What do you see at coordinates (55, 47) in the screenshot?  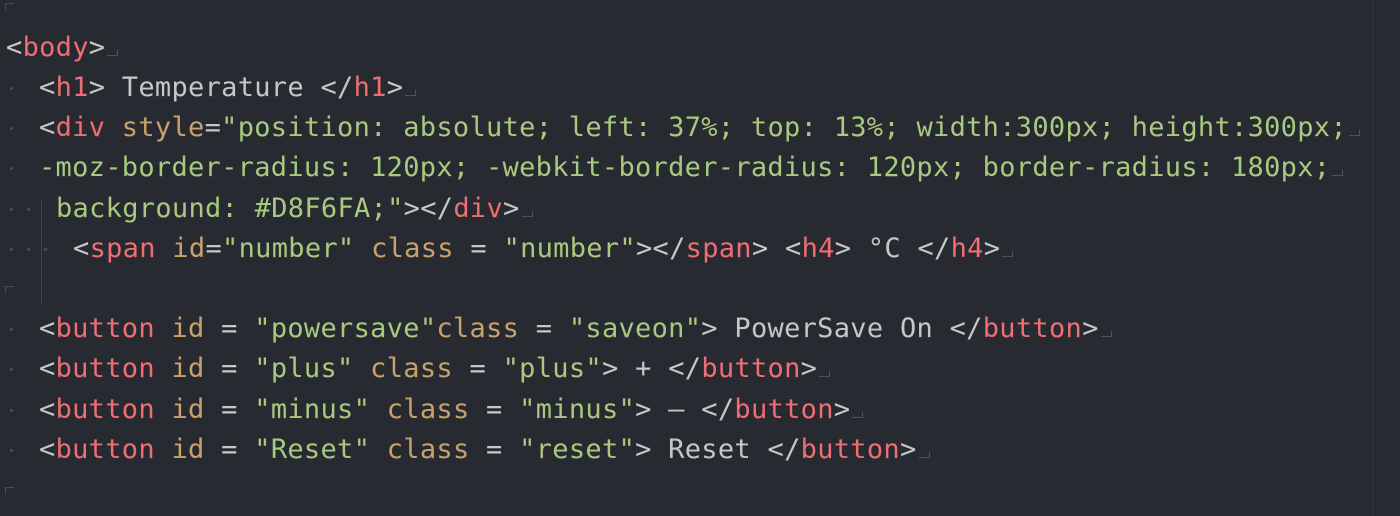 I see `tag-name: body` at bounding box center [55, 47].